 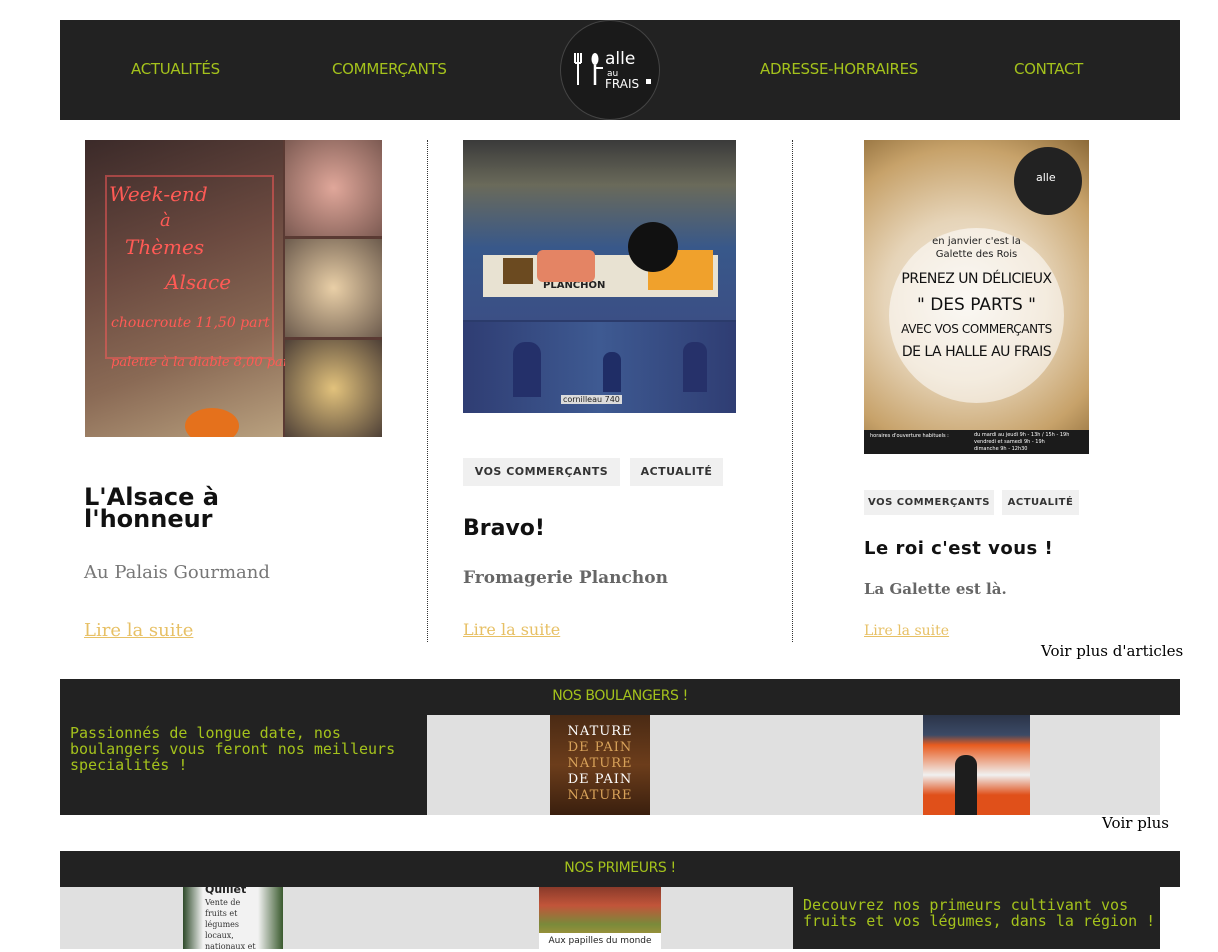 I want to click on boulangers-header: NOS BOULANGERS !, so click(x=620, y=697).